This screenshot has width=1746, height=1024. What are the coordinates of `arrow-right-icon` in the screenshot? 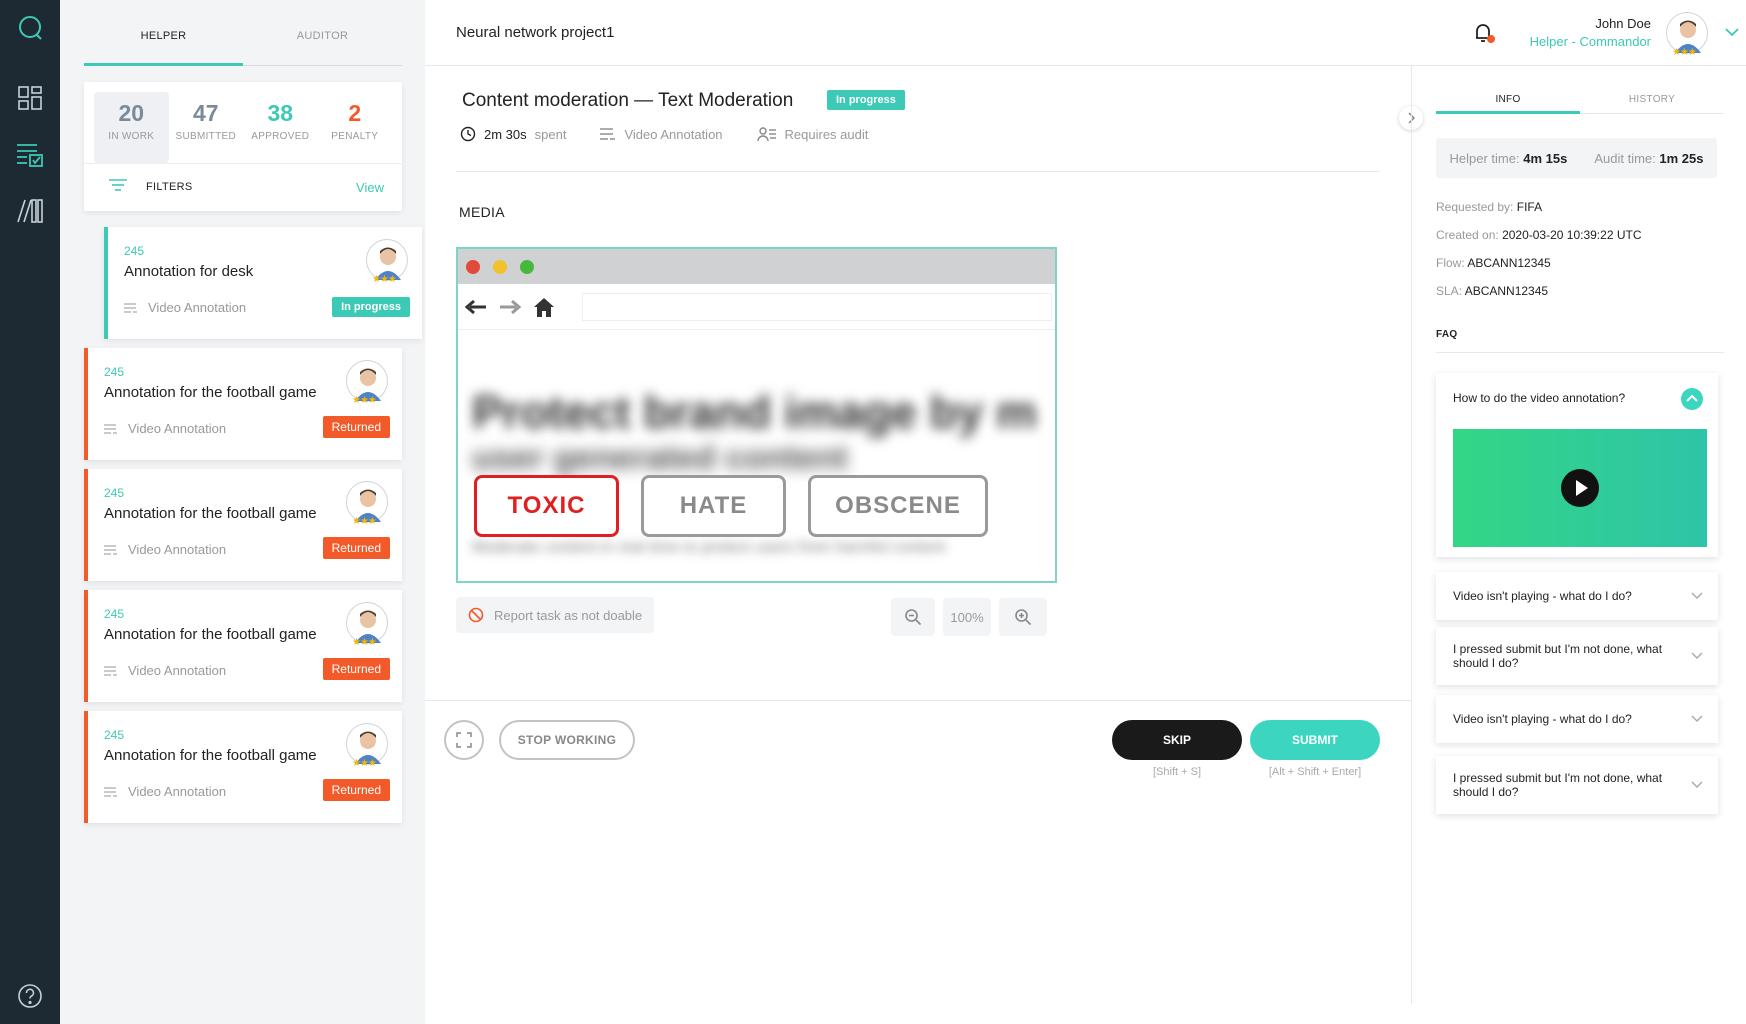 It's located at (511, 306).